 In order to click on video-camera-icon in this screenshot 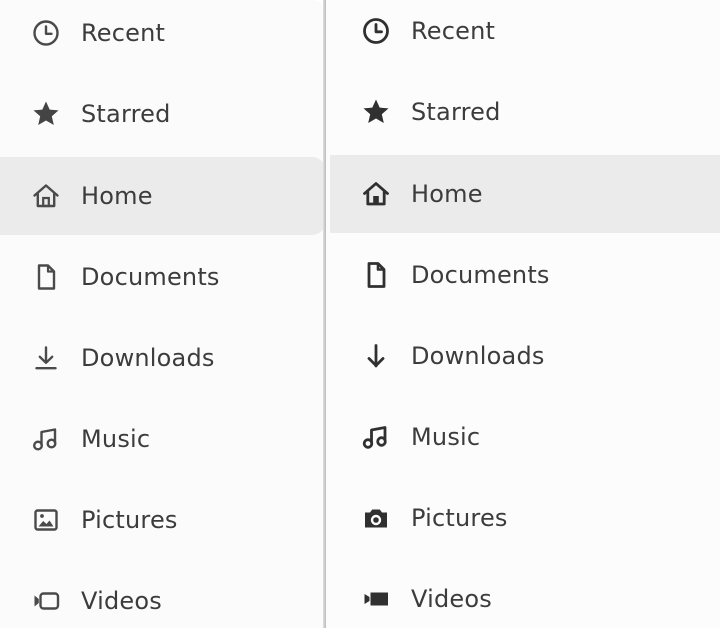, I will do `click(376, 599)`.